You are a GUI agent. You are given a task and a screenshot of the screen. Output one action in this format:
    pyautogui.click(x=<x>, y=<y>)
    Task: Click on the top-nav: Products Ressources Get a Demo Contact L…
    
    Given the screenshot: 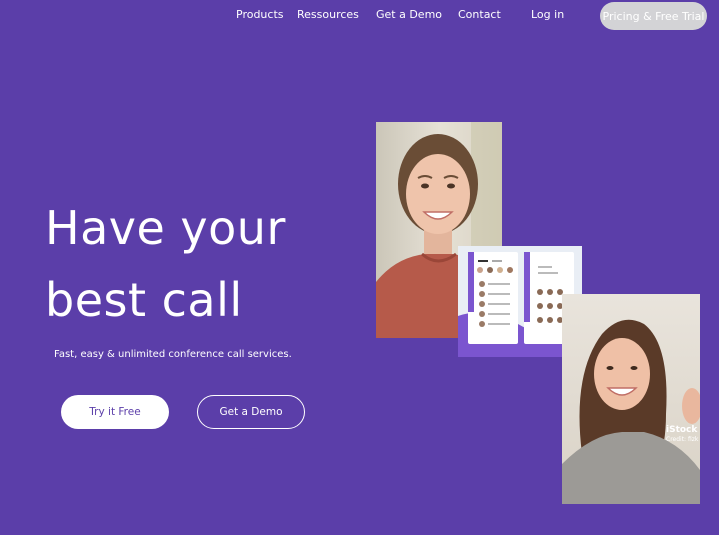 What is the action you would take?
    pyautogui.click(x=359, y=16)
    